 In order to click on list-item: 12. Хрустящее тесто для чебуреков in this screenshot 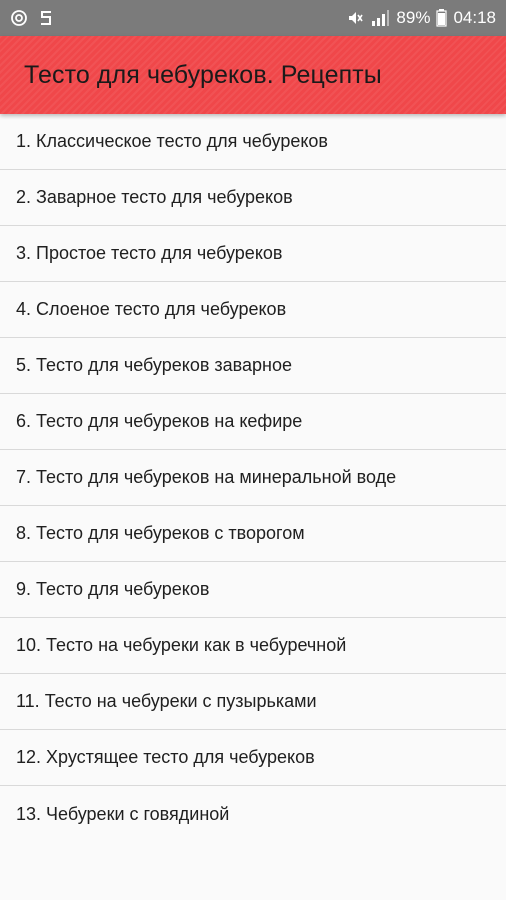, I will do `click(253, 758)`.